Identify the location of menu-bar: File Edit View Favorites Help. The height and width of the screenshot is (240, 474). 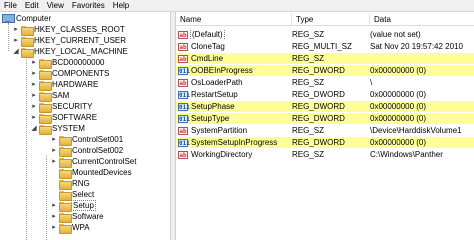
(237, 6).